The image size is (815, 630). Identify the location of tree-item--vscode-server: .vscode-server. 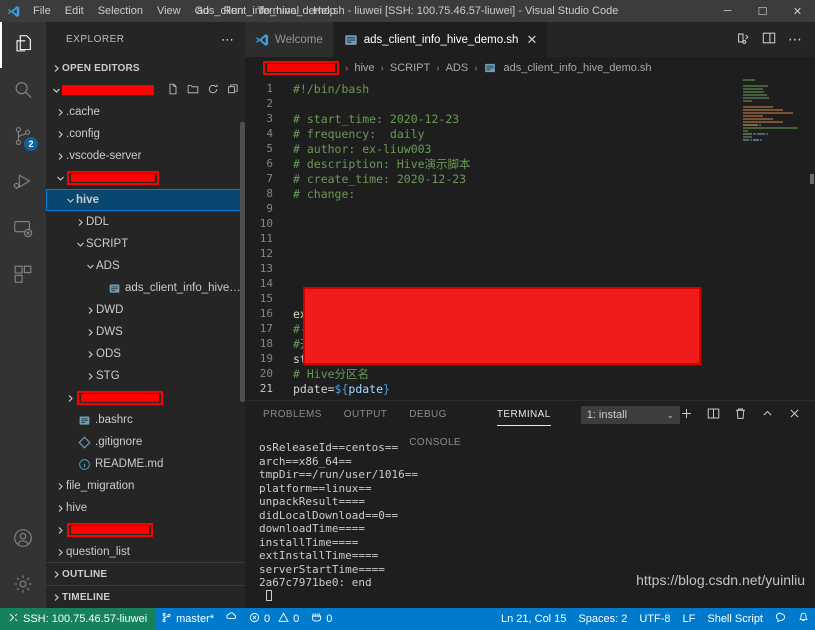
(145, 156).